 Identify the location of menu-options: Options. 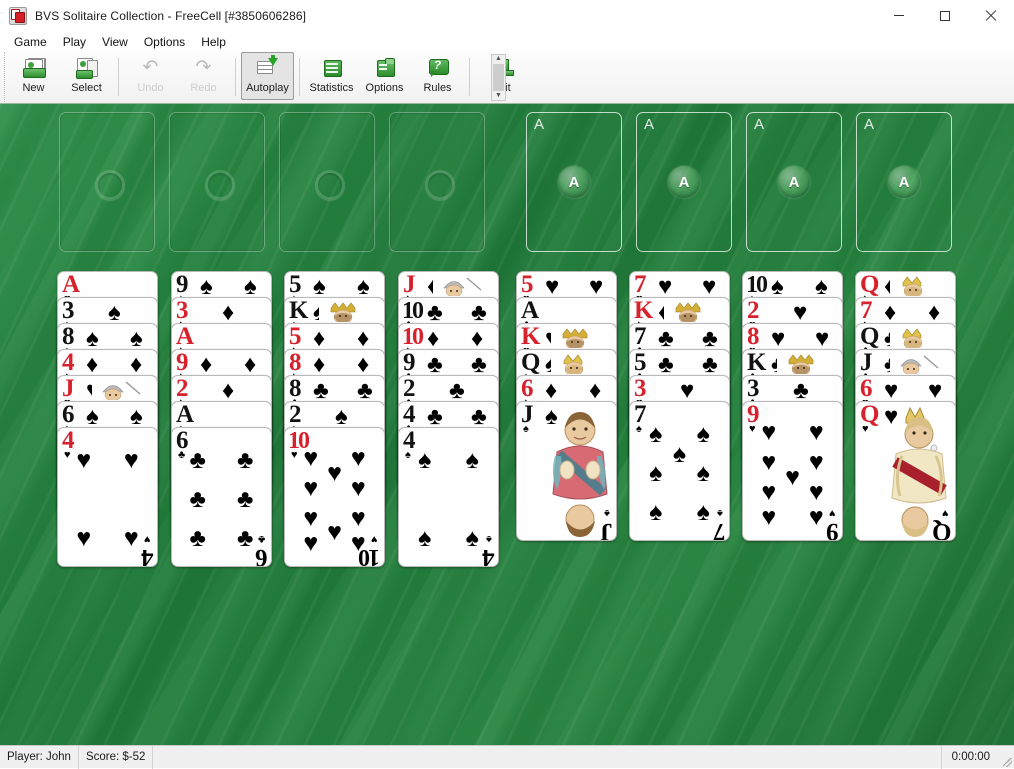
(164, 42).